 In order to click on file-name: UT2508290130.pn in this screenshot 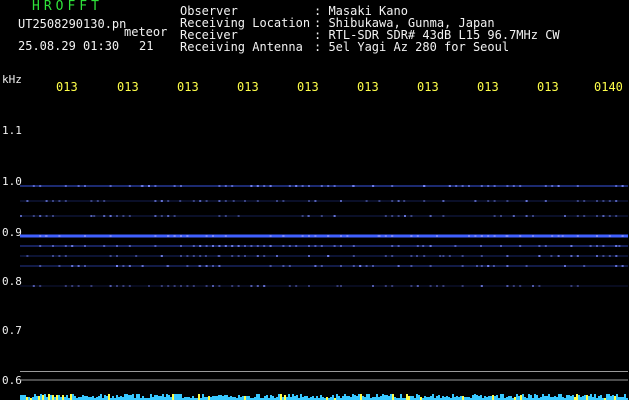, I will do `click(72, 24)`.